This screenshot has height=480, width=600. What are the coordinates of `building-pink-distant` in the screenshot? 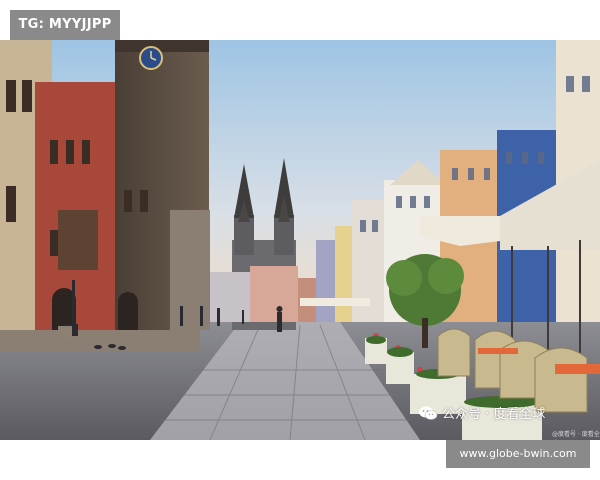 It's located at (327, 281).